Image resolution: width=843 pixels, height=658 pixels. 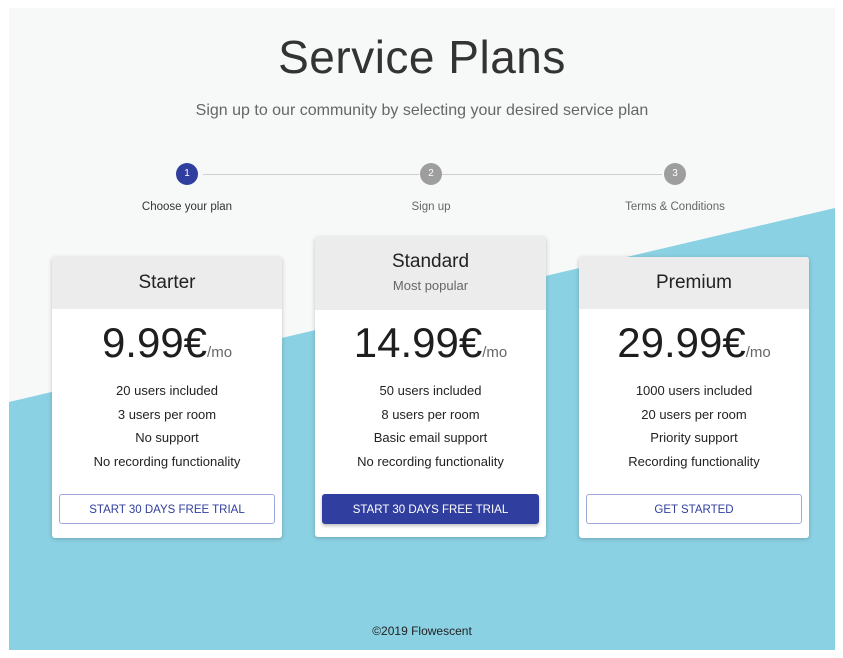 I want to click on plan-price: 29.99€, so click(x=681, y=342).